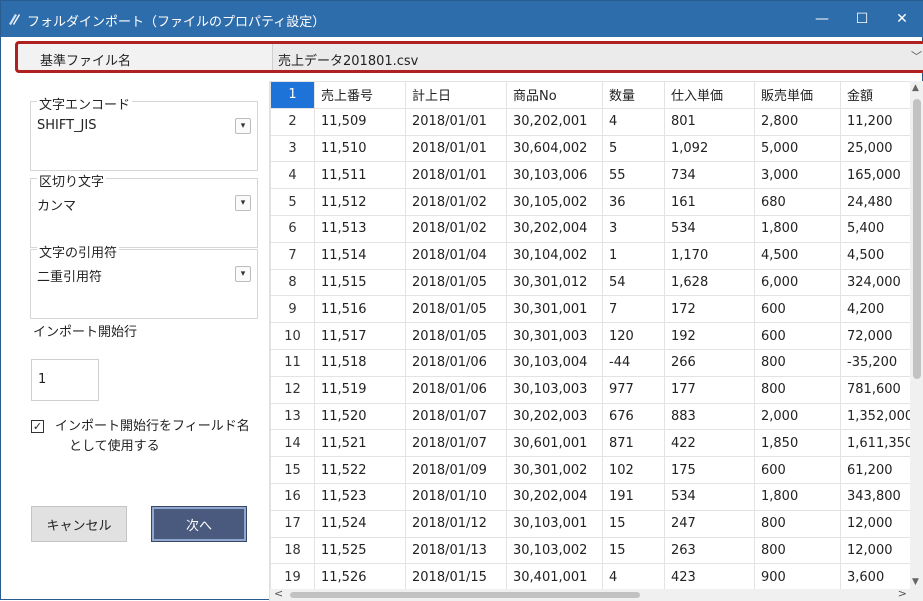 Image resolution: width=923 pixels, height=601 pixels. Describe the element at coordinates (633, 282) in the screenshot. I see `table-cell: 54` at that location.